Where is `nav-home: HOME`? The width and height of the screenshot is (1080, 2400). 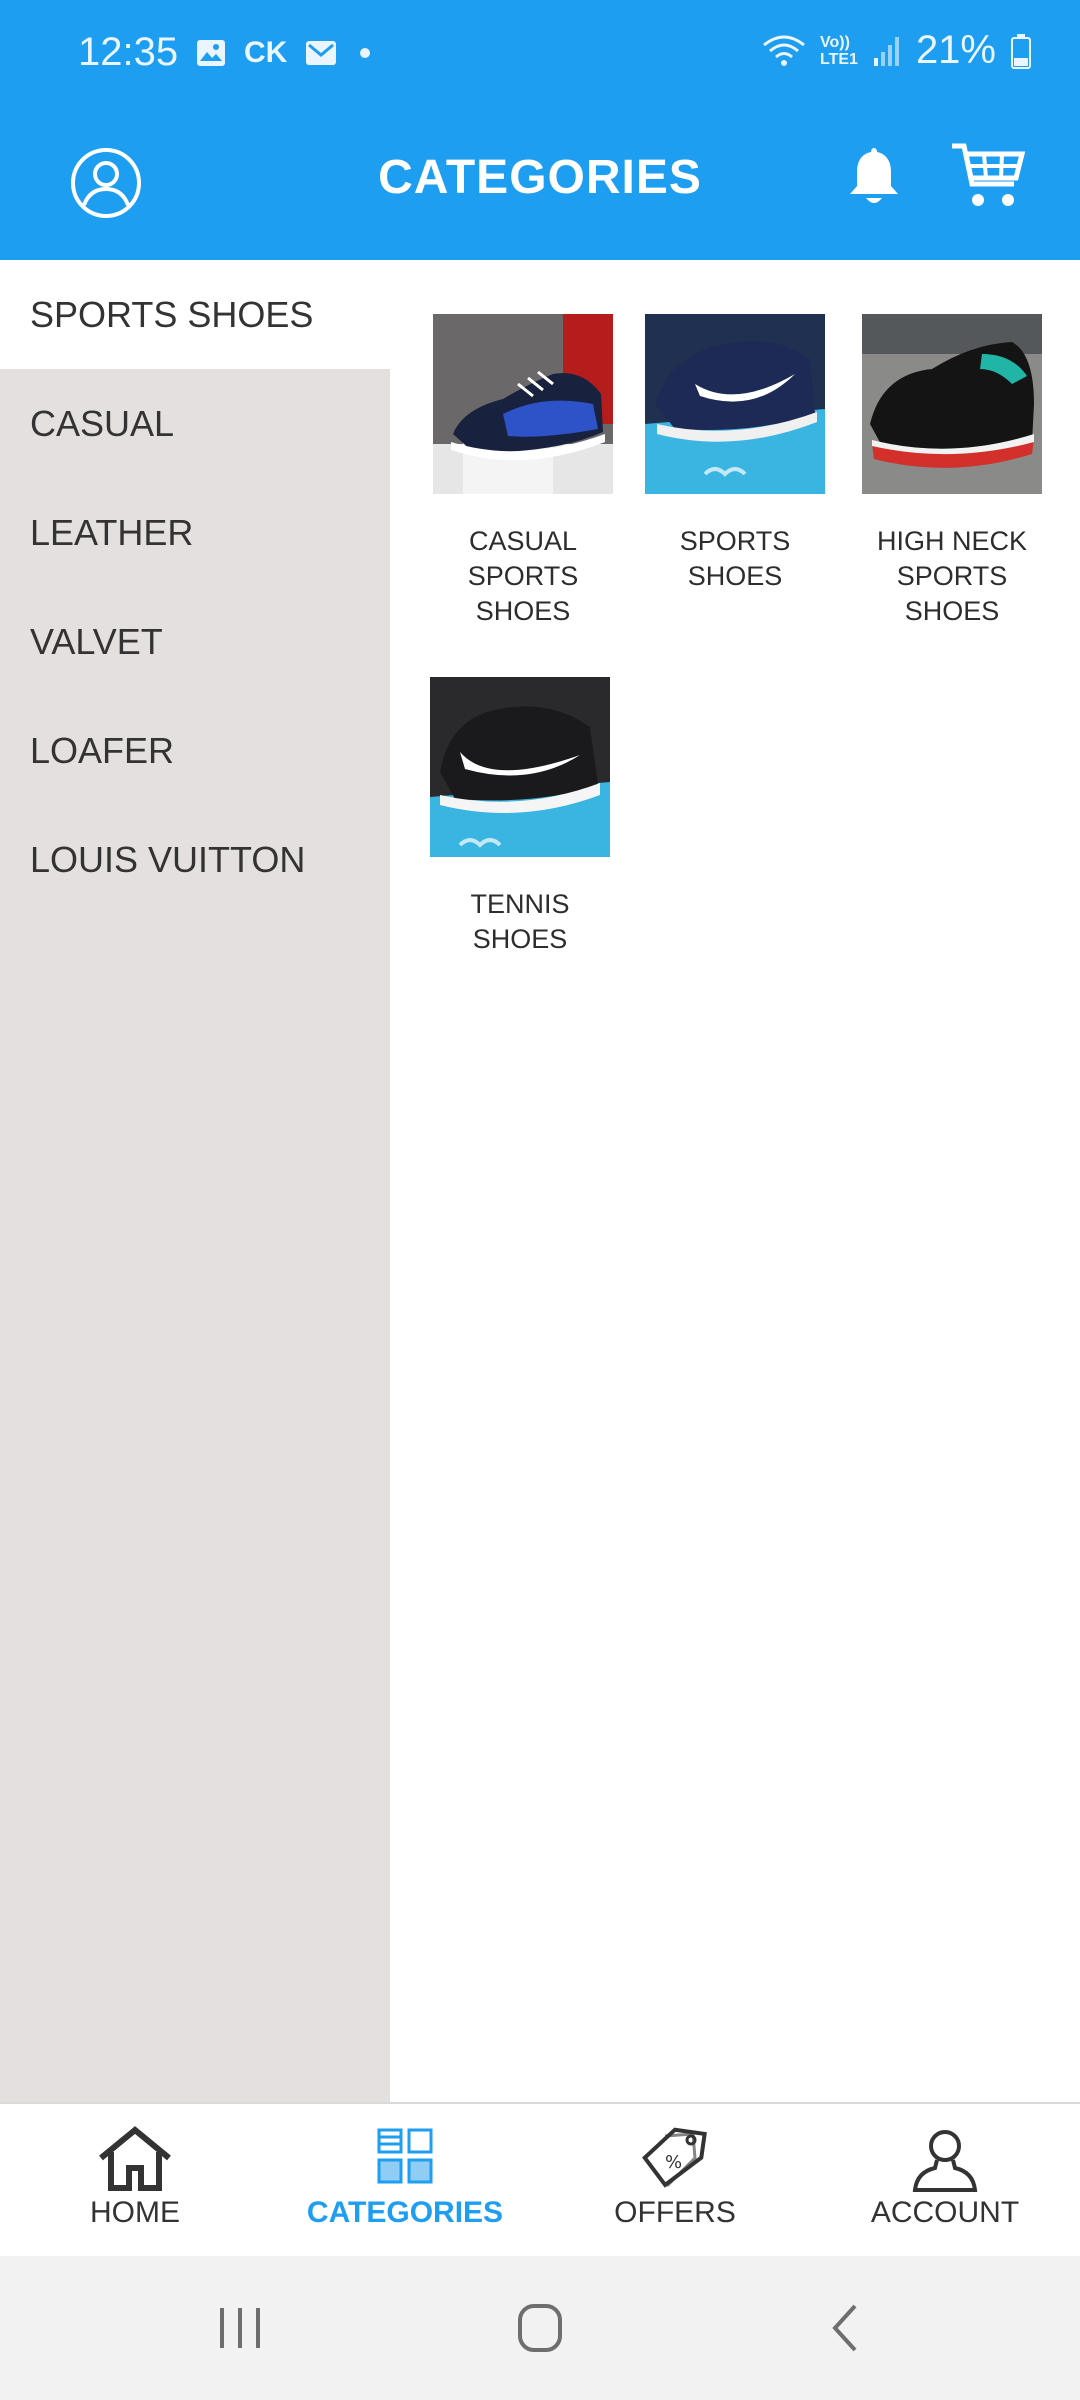 nav-home: HOME is located at coordinates (135, 2181).